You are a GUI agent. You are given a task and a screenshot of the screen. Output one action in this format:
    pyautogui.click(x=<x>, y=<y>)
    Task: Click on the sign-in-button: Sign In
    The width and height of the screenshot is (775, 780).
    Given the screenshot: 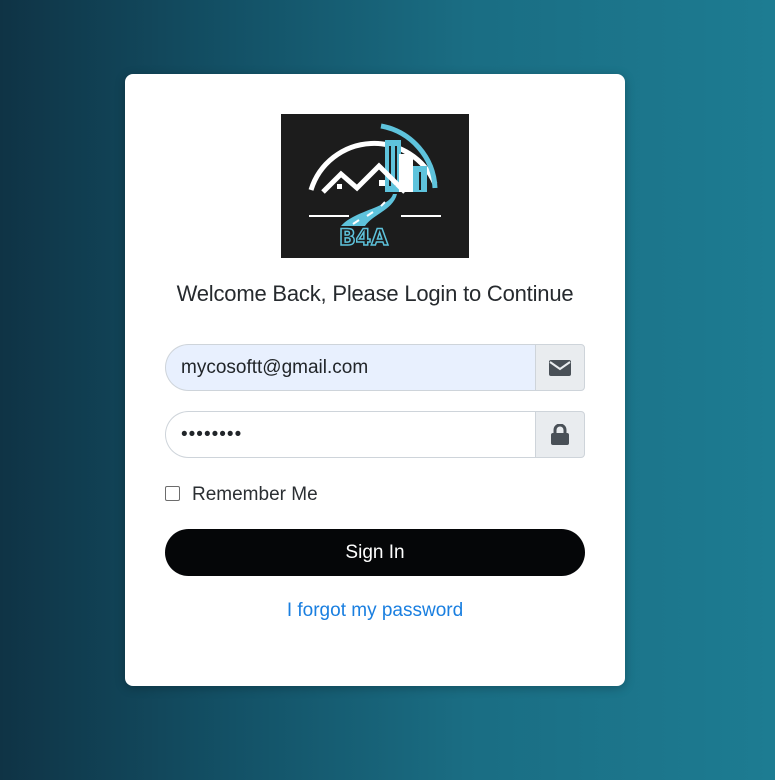 What is the action you would take?
    pyautogui.click(x=375, y=552)
    